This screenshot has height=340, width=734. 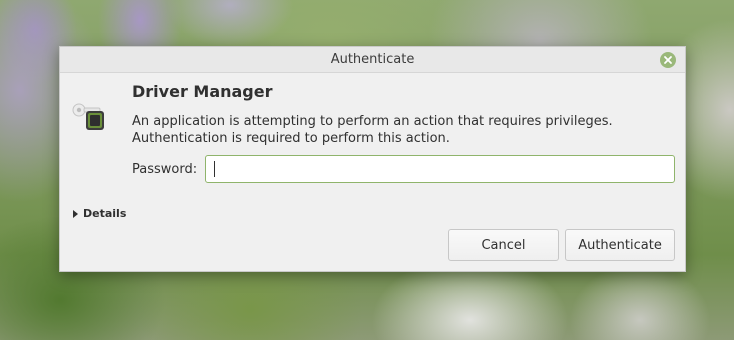 I want to click on close-icon, so click(x=668, y=60).